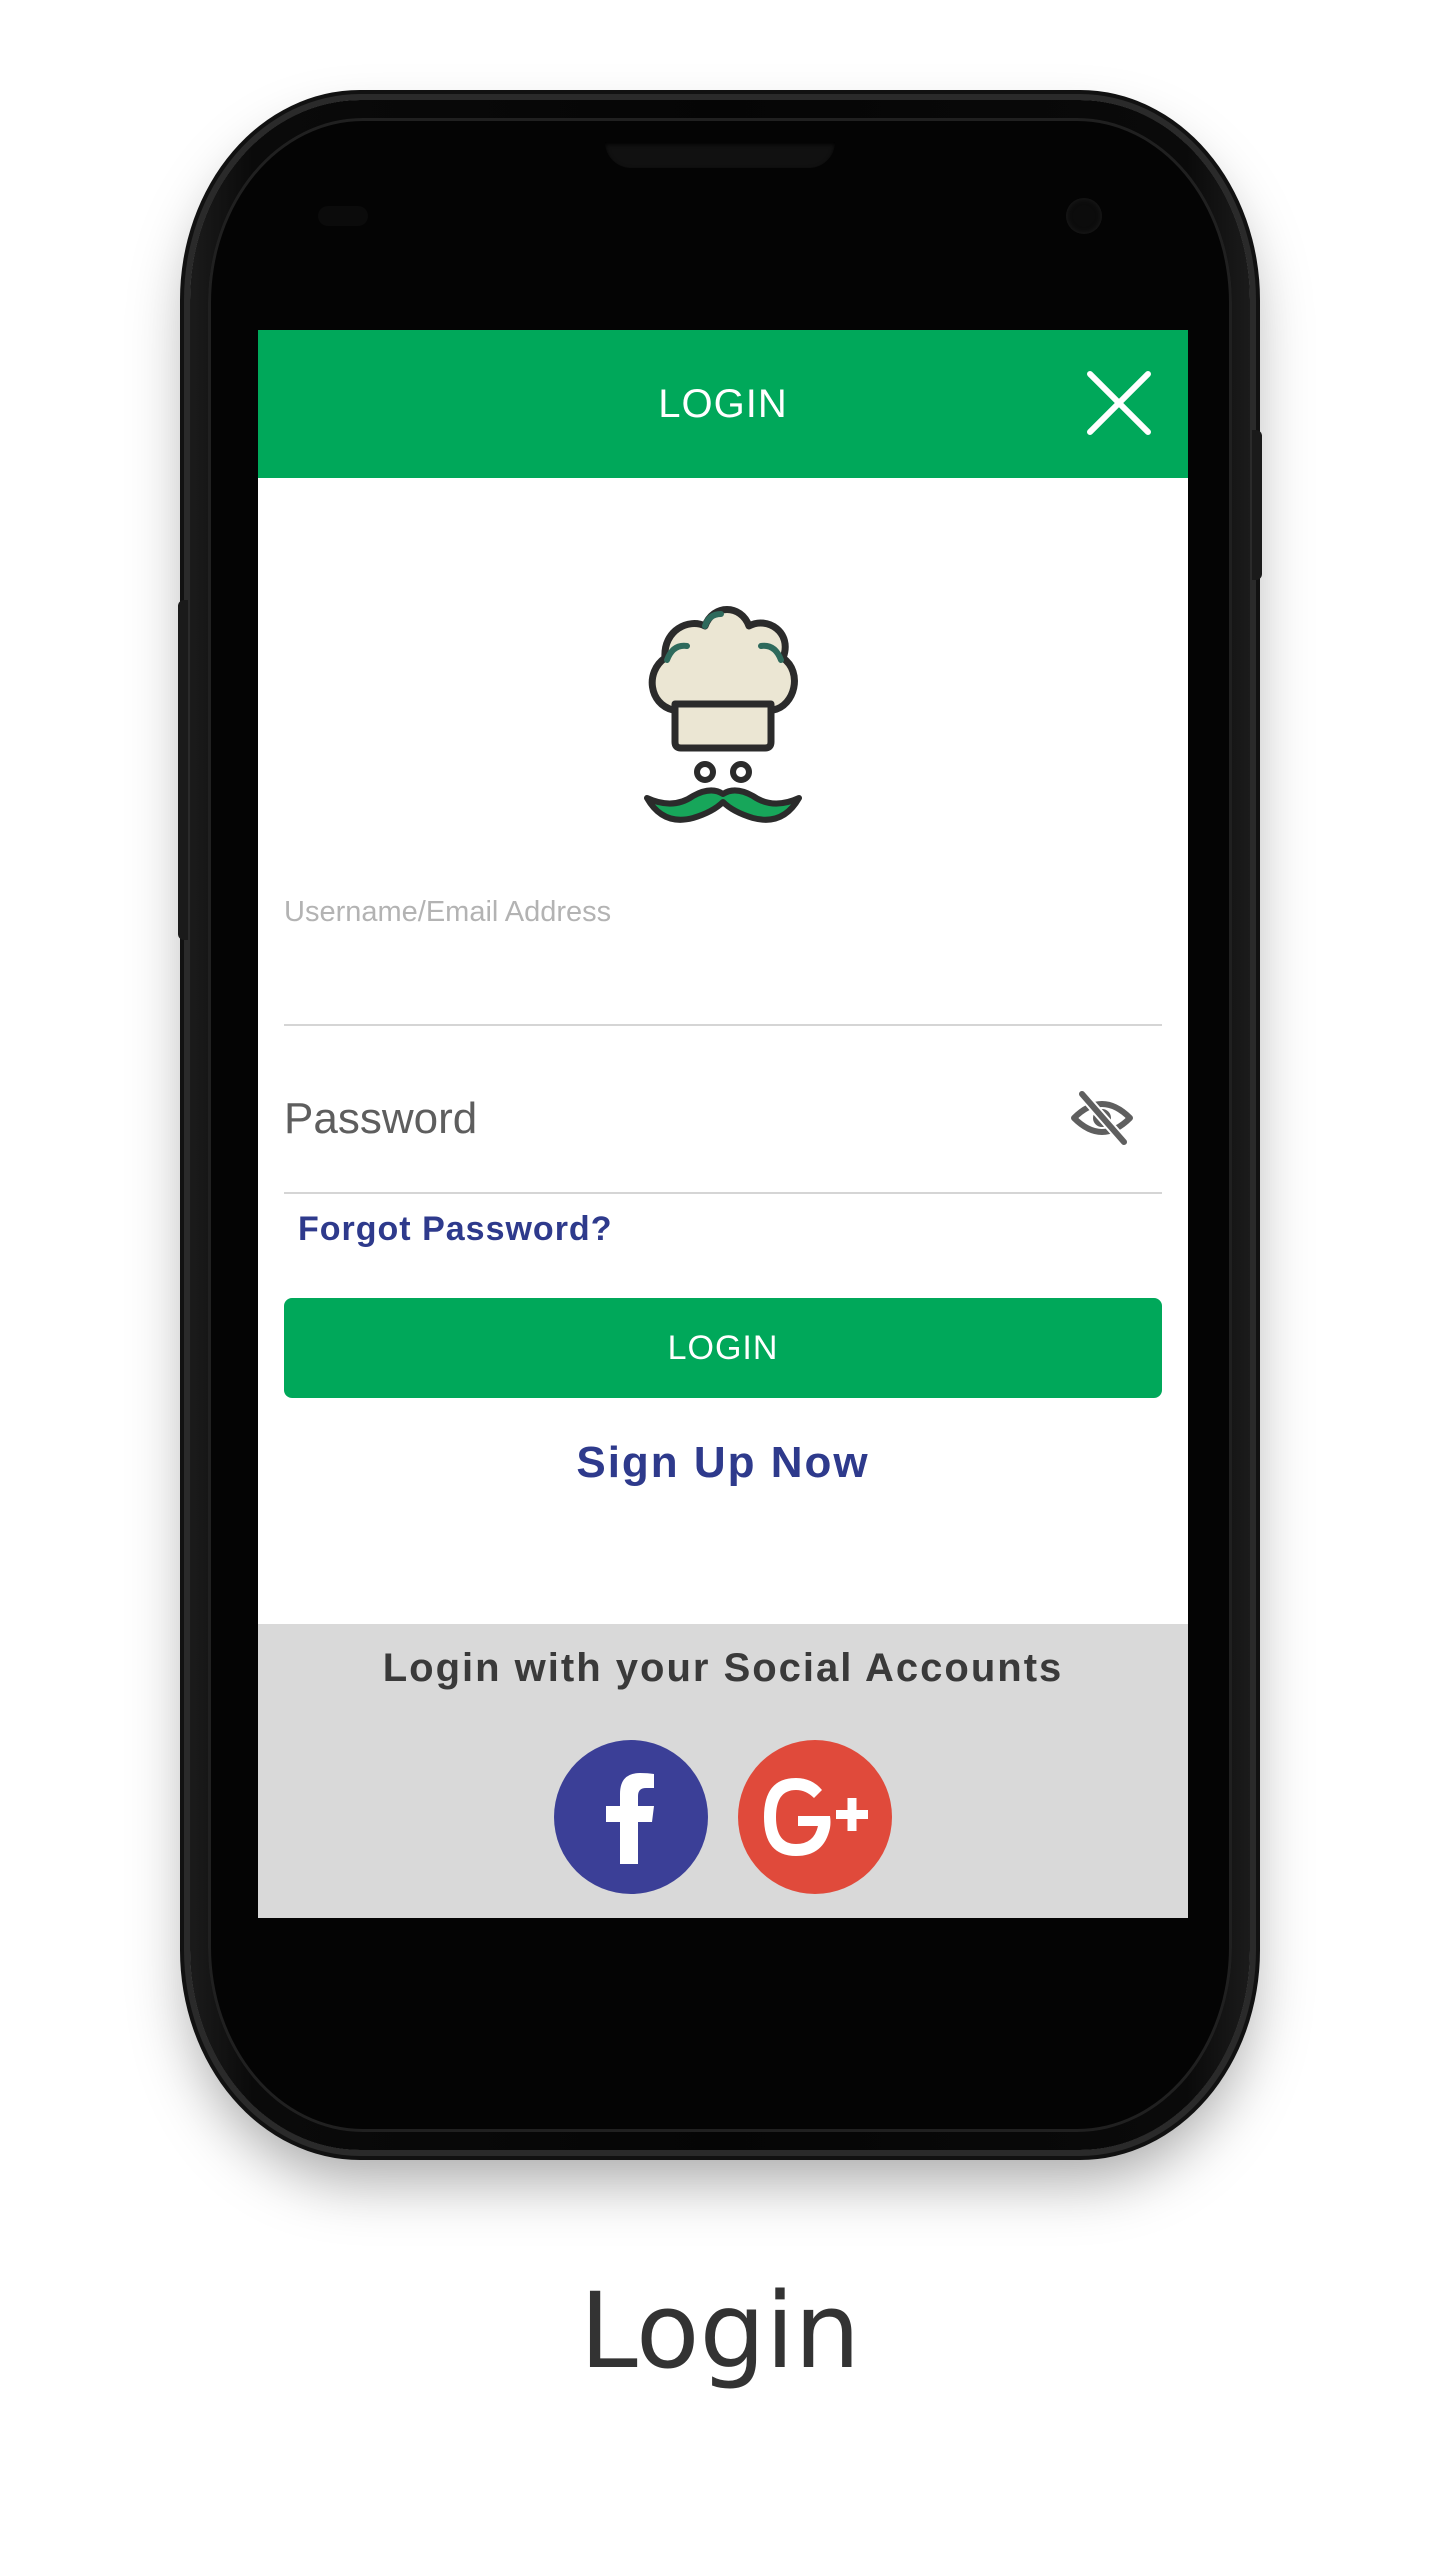 The image size is (1440, 2560). I want to click on toggle-password-visibility-button, so click(1102, 1118).